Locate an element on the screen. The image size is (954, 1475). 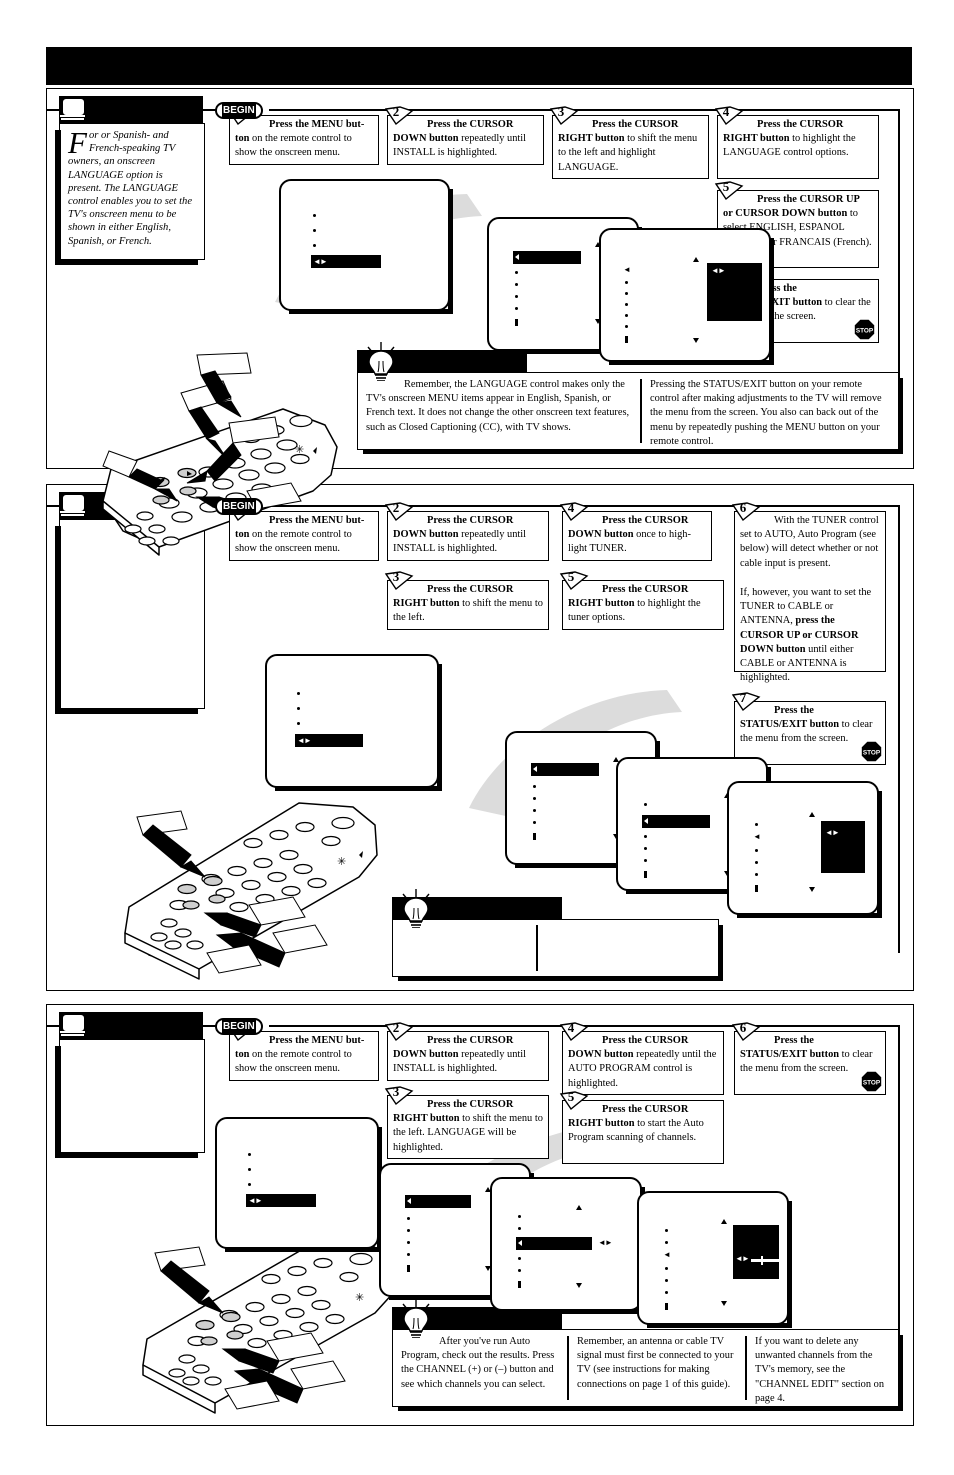
intro-text is located at coordinates (132, 1045).